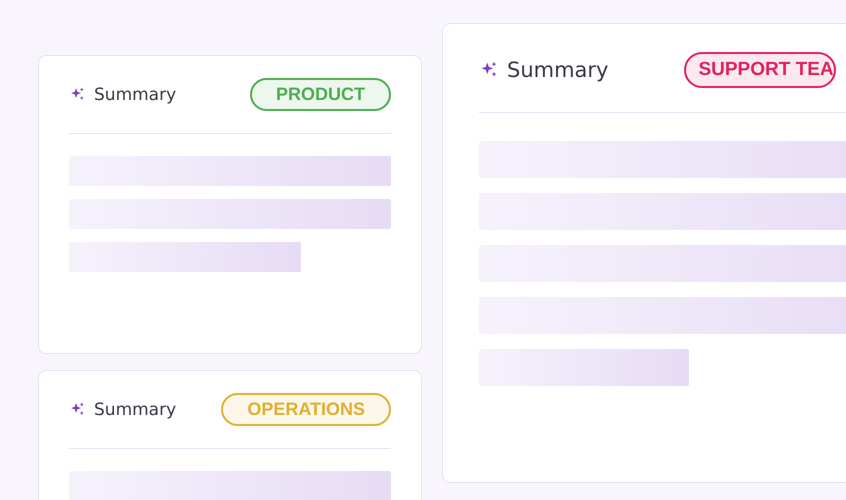 The height and width of the screenshot is (500, 846). I want to click on category-tag: SUPPORT TEA, so click(760, 70).